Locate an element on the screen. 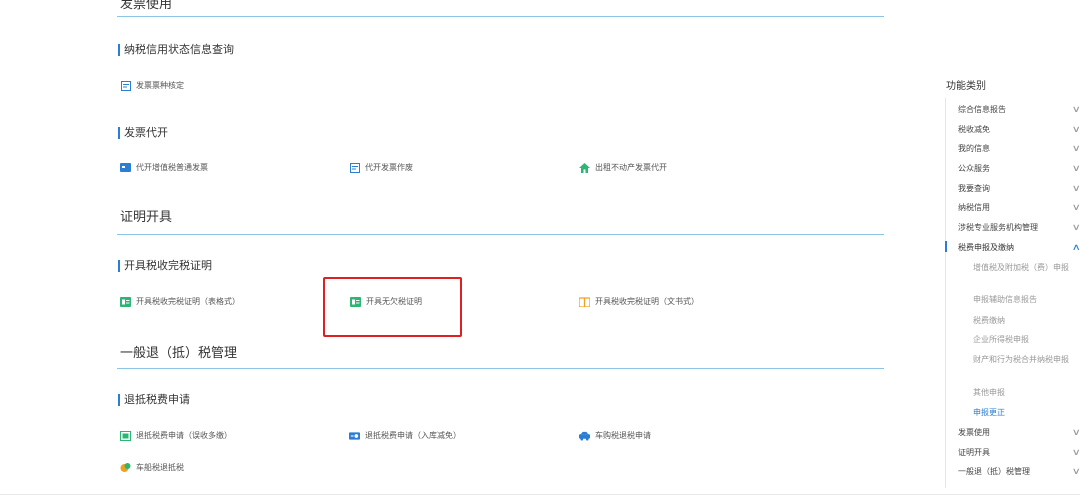 The width and height of the screenshot is (1080, 497). sidebar-item-label: 发票使用 is located at coordinates (974, 432).